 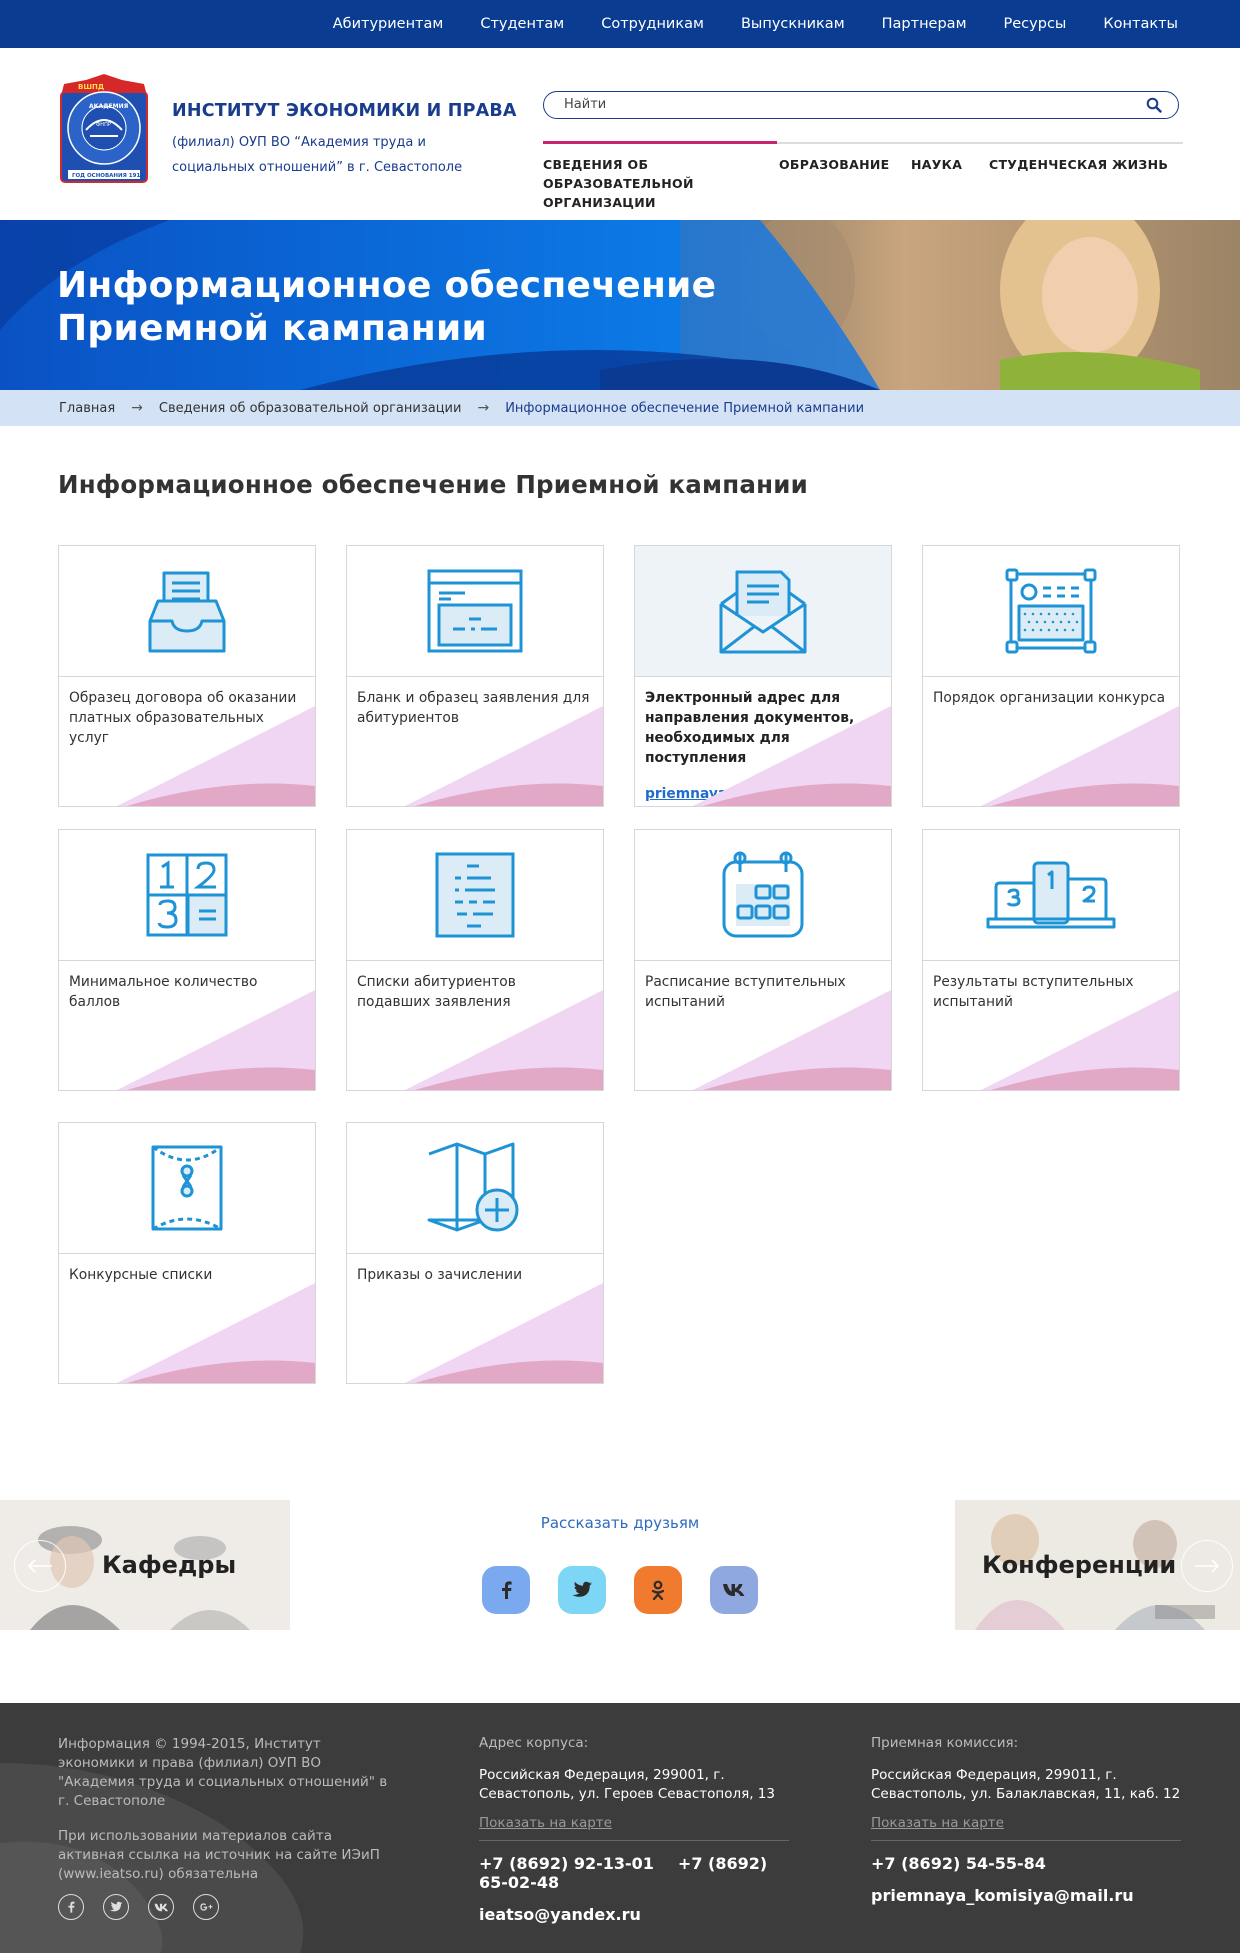 I want to click on share-buttons, so click(x=620, y=1590).